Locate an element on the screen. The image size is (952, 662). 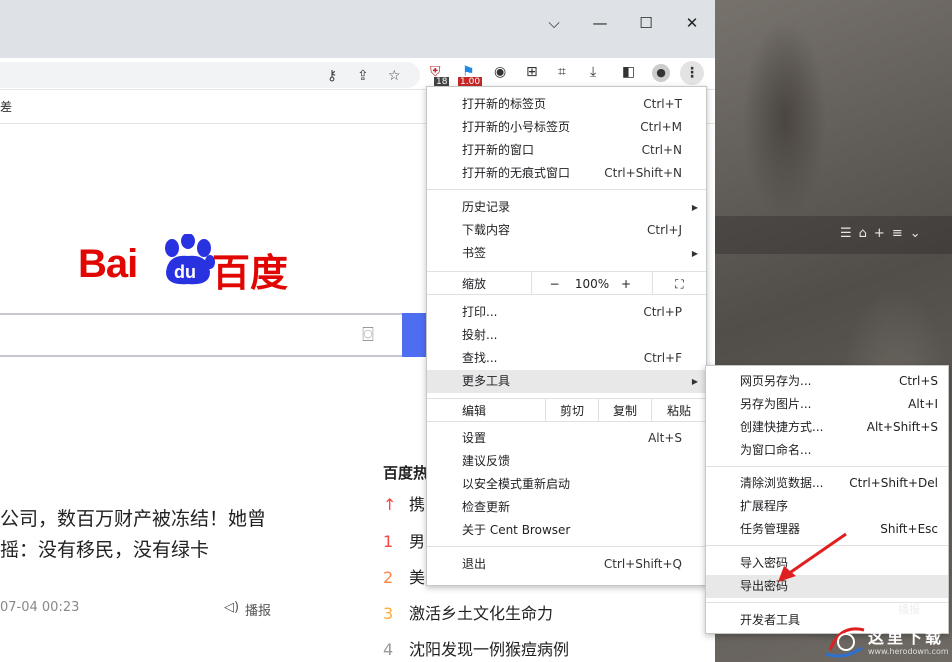
share-icon: ⇪ is located at coordinates (363, 76).